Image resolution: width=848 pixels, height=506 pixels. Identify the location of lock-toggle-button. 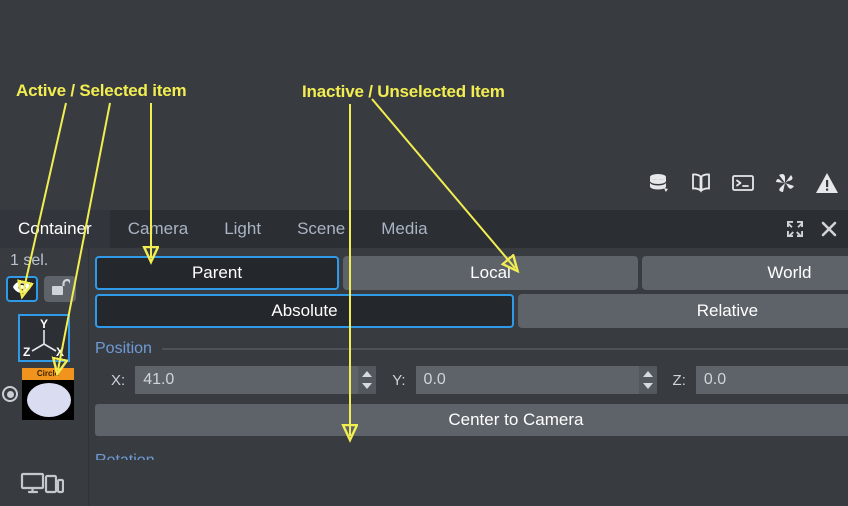
(60, 289).